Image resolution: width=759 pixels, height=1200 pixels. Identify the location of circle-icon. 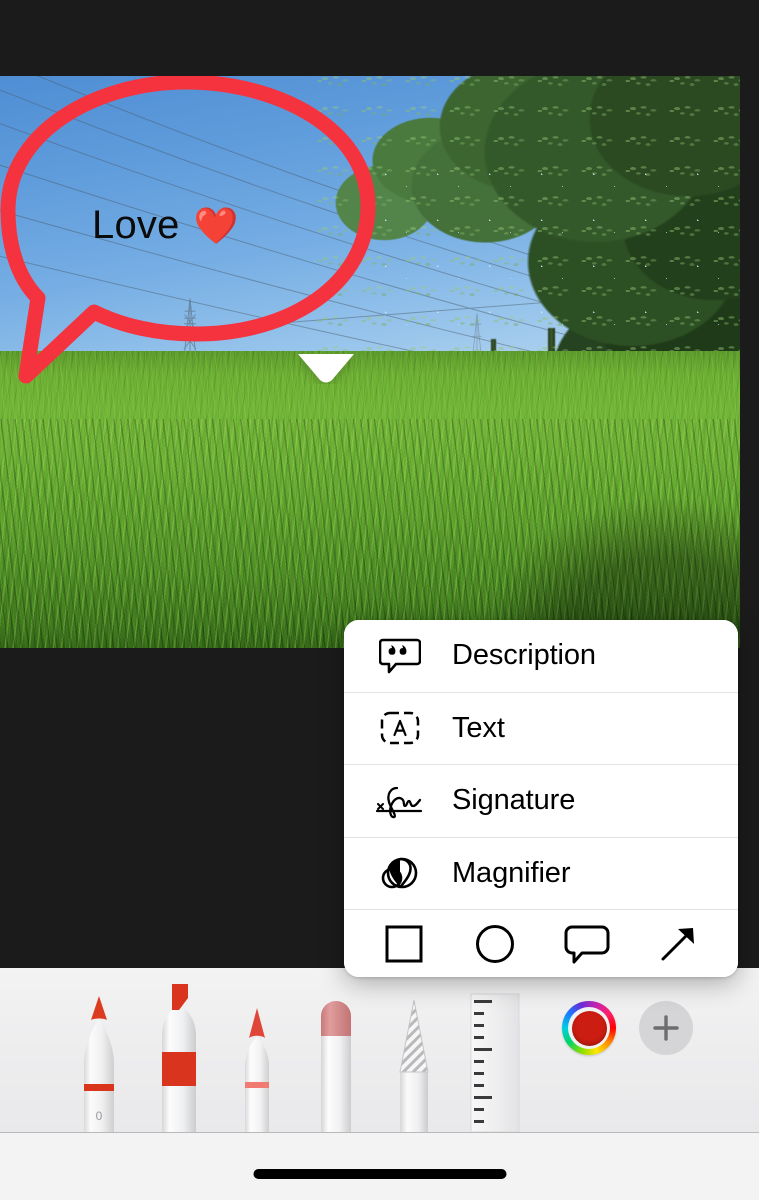
(495, 944).